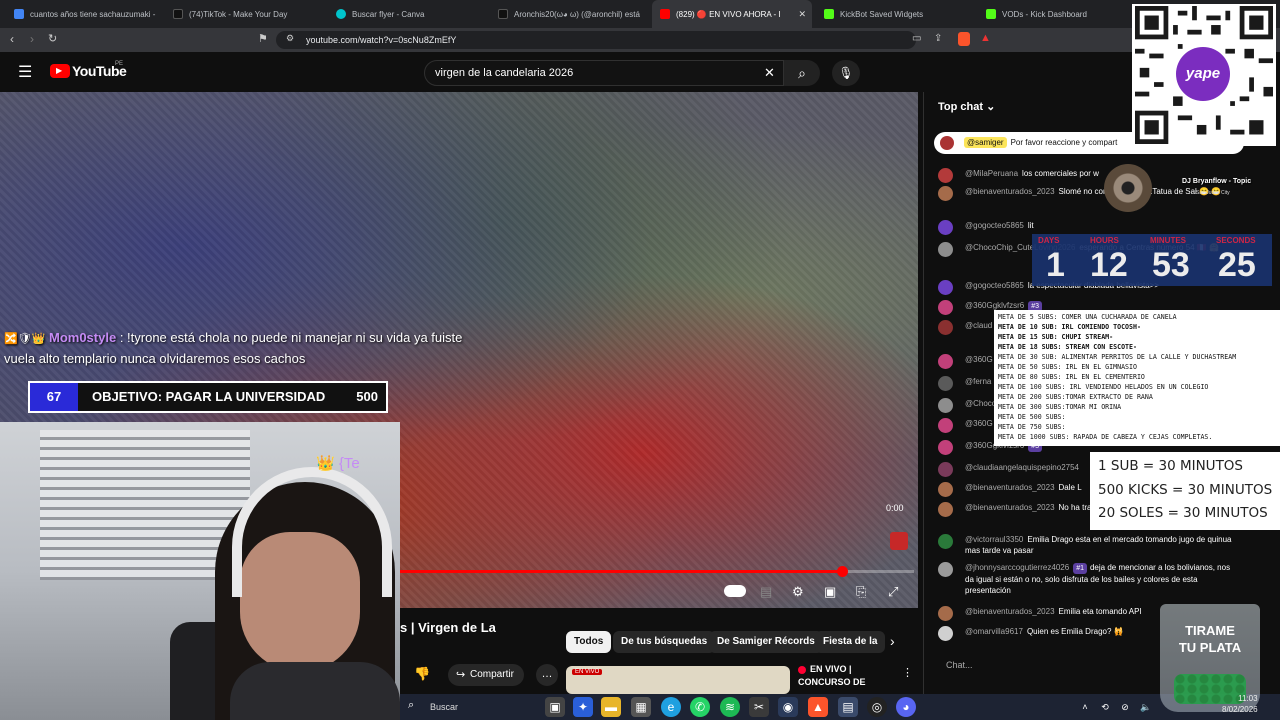  What do you see at coordinates (119, 64) in the screenshot?
I see `region-code: PE` at bounding box center [119, 64].